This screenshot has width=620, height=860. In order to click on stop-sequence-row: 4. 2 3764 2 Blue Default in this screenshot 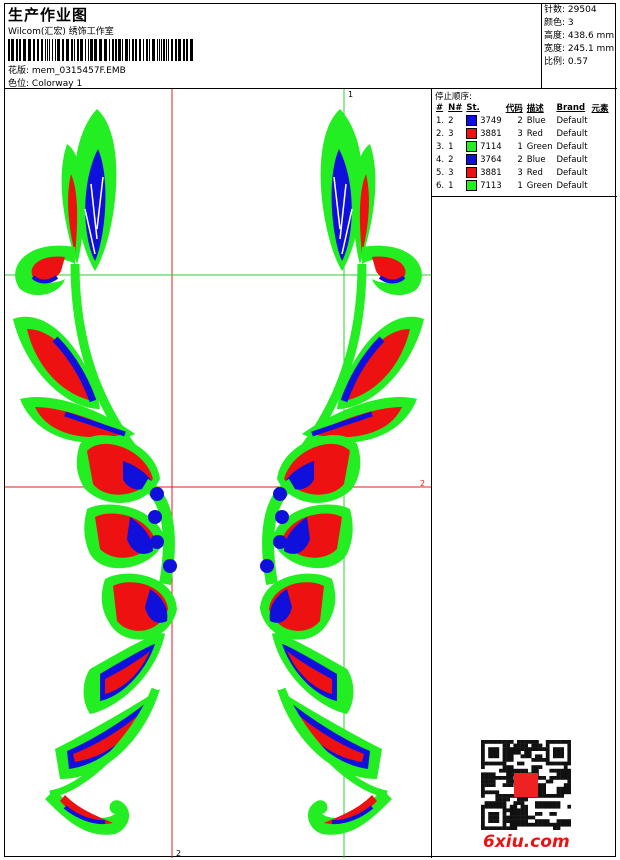, I will do `click(522, 159)`.